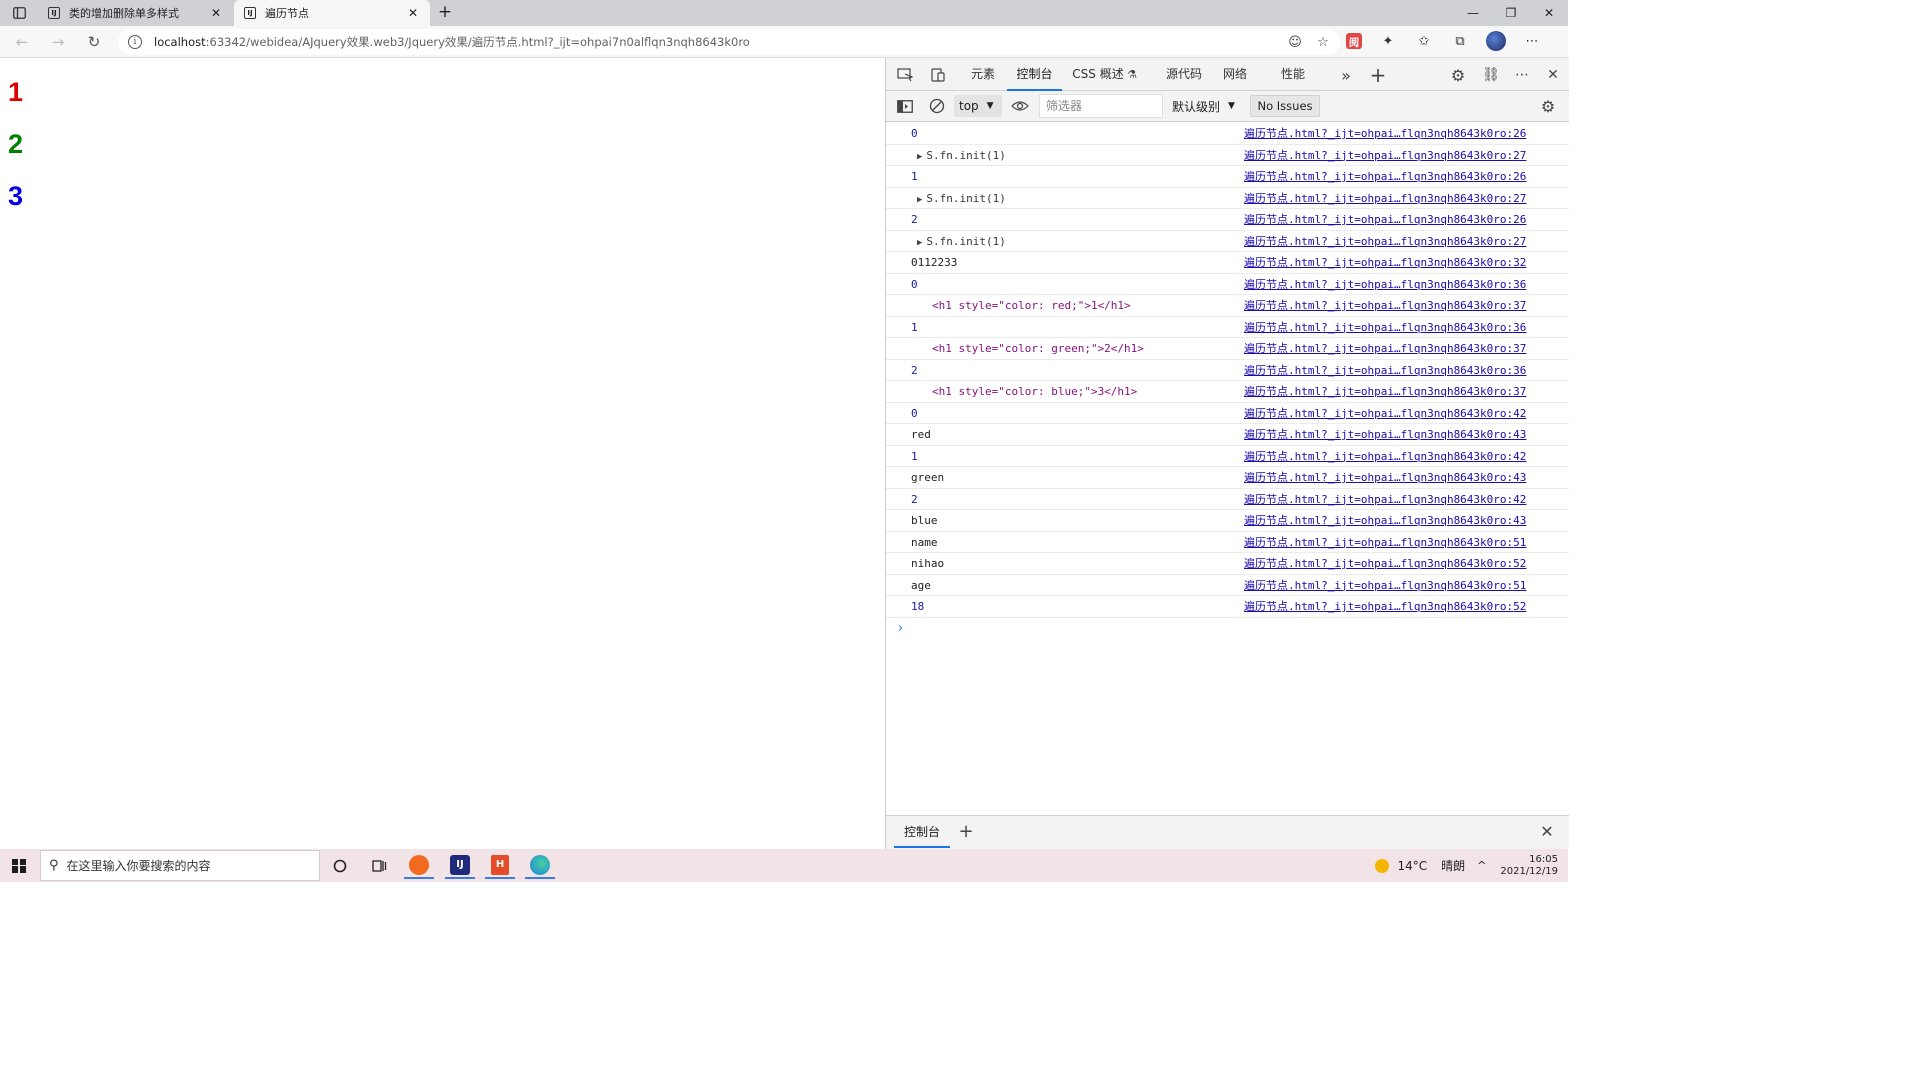  What do you see at coordinates (1354, 41) in the screenshot?
I see `extension-icon: 阅` at bounding box center [1354, 41].